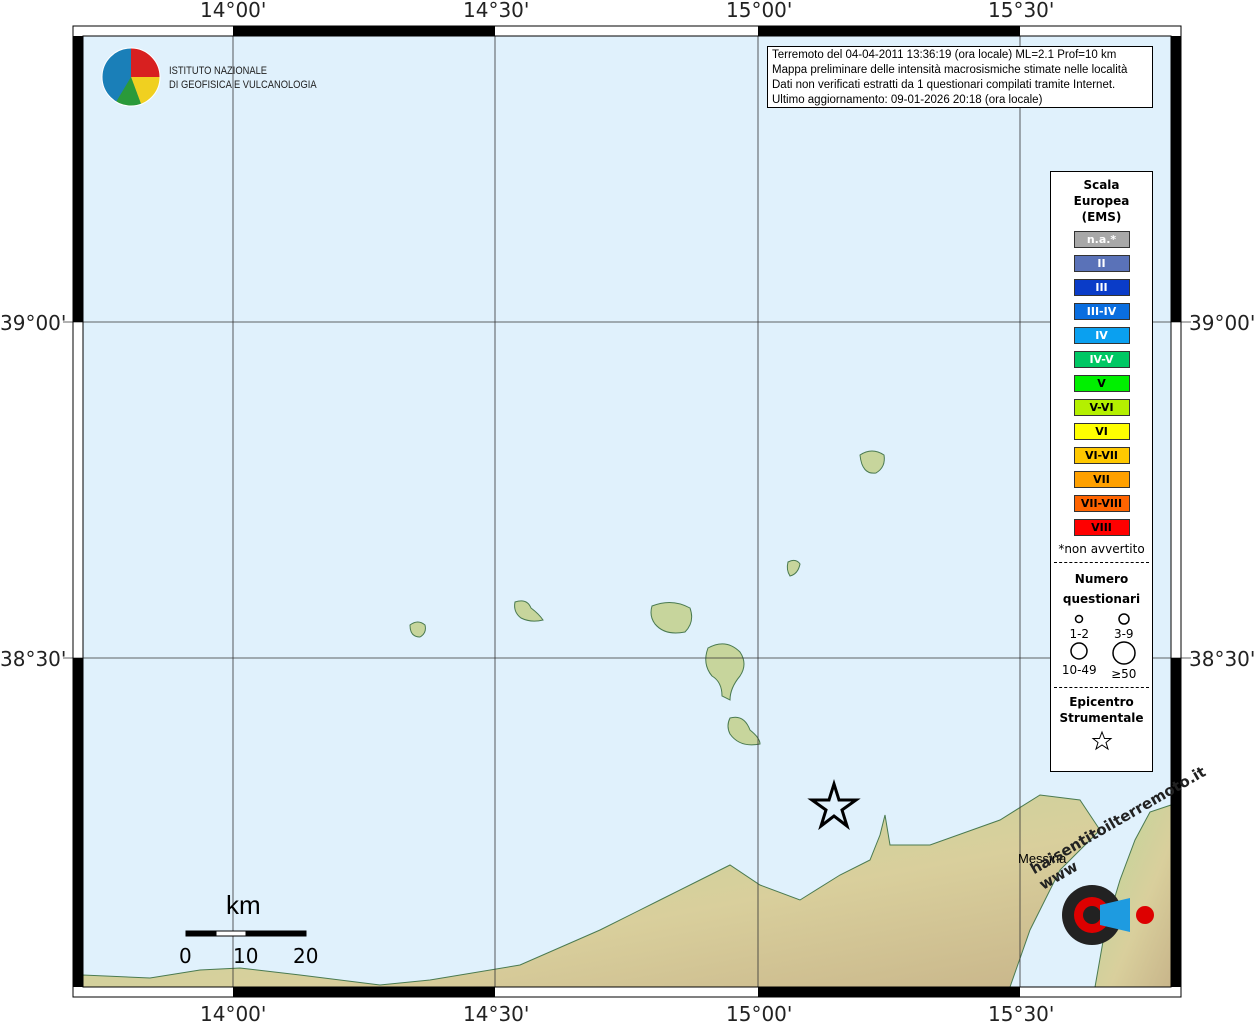  I want to click on ems-swatch: n.a.*, so click(1101, 239).